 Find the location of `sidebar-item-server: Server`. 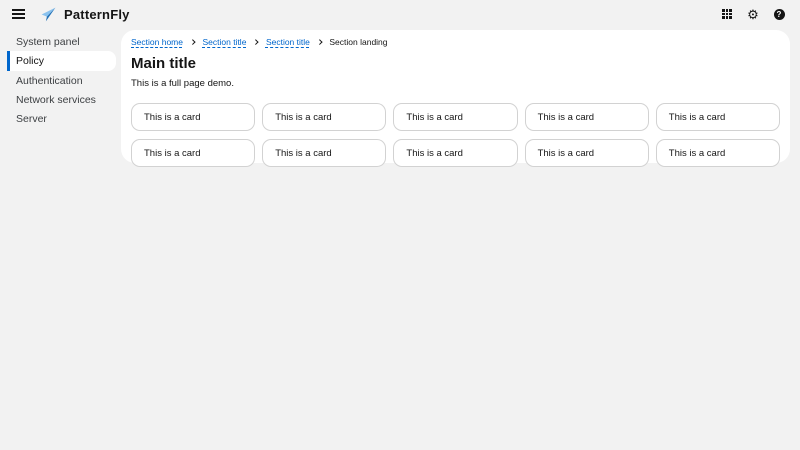

sidebar-item-server: Server is located at coordinates (60, 118).